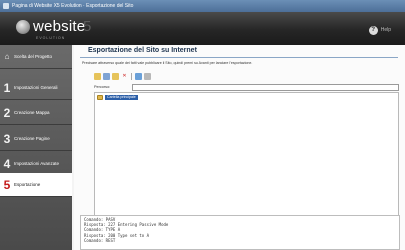  I want to click on path-label: Percorso:, so click(102, 87).